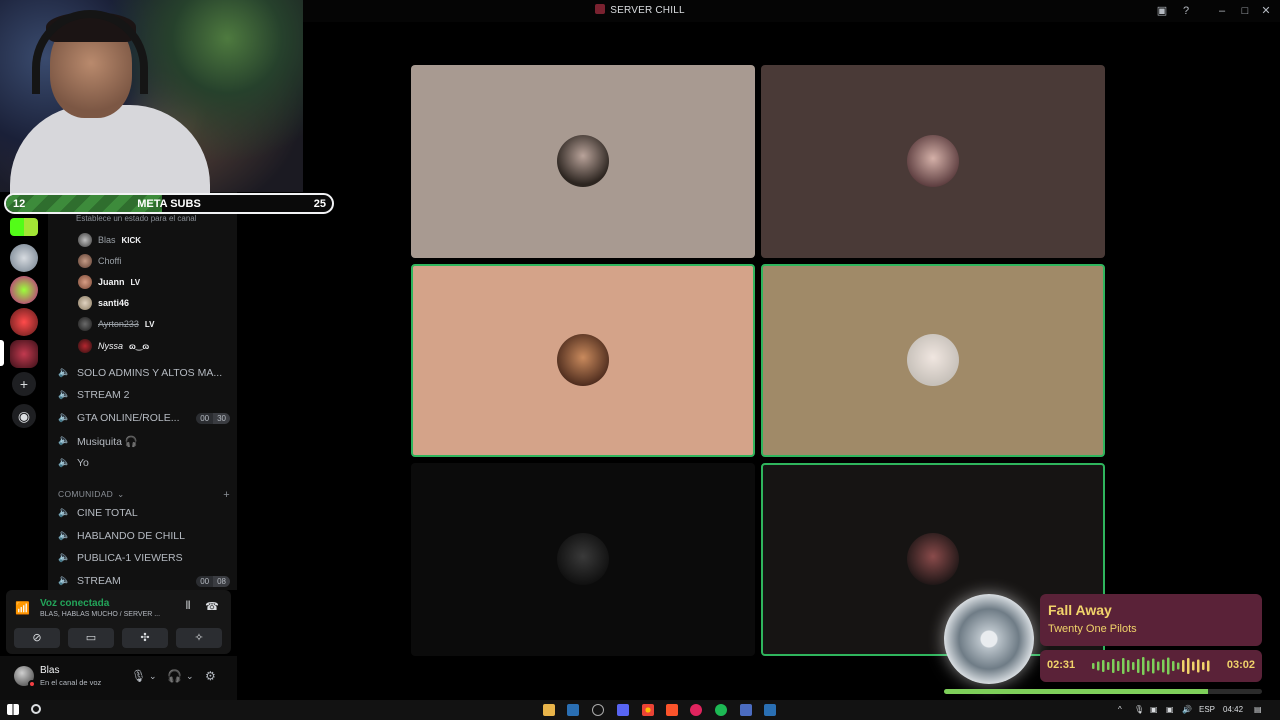  What do you see at coordinates (144, 495) in the screenshot?
I see `category-comunidad: COMUNIDAD ⌄ +` at bounding box center [144, 495].